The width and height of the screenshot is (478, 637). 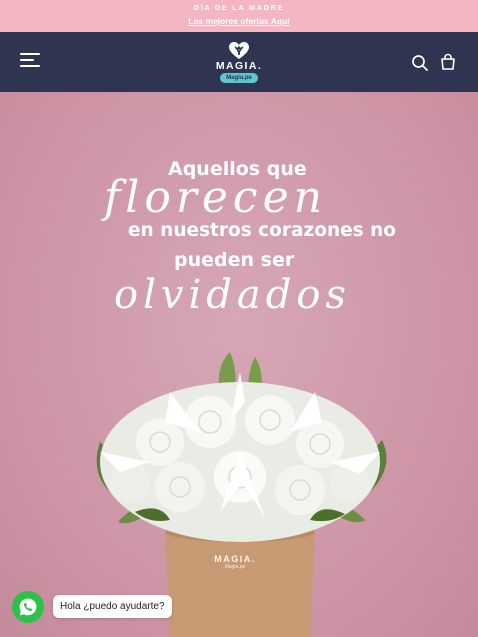 I want to click on site-header: MAGIA. Magia.pe, so click(x=239, y=62).